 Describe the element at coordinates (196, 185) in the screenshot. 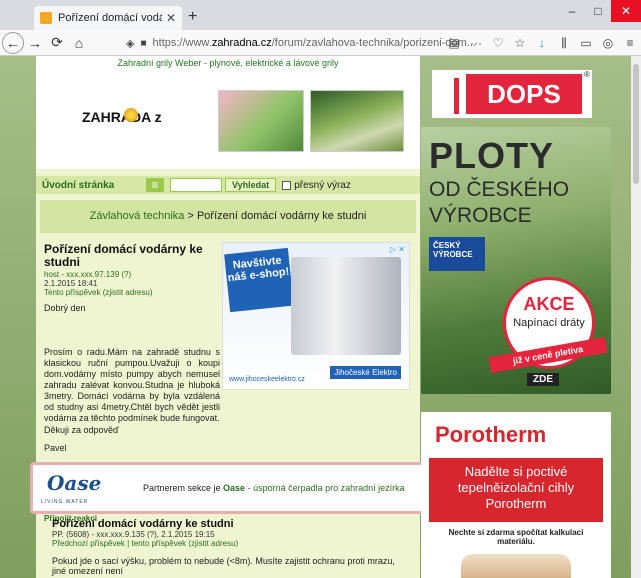

I see `search-input` at that location.